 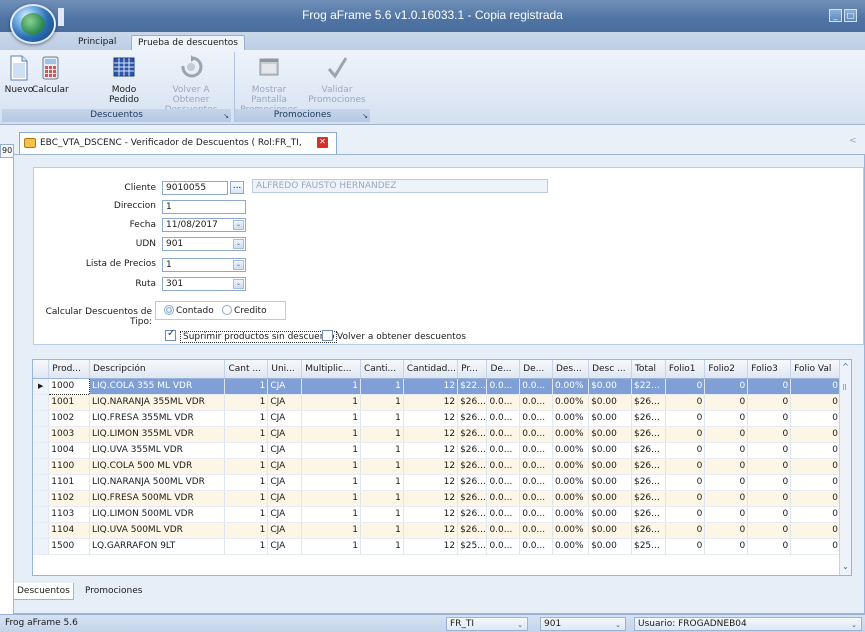 I want to click on vertical-scrollbar: ^ ⠿ ⌄, so click(x=845, y=467).